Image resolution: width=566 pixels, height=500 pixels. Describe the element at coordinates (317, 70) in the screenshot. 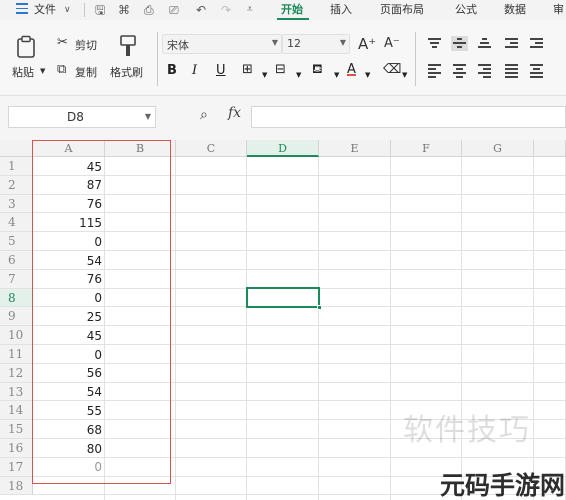

I see `fill-color-icon: ⛾` at that location.